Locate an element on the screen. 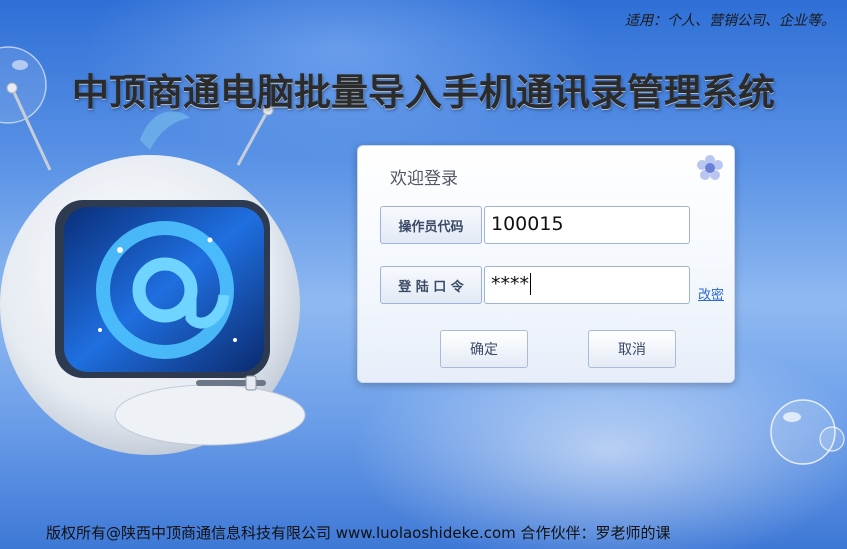 This screenshot has height=549, width=847. confirm-button: 确定 is located at coordinates (484, 349).